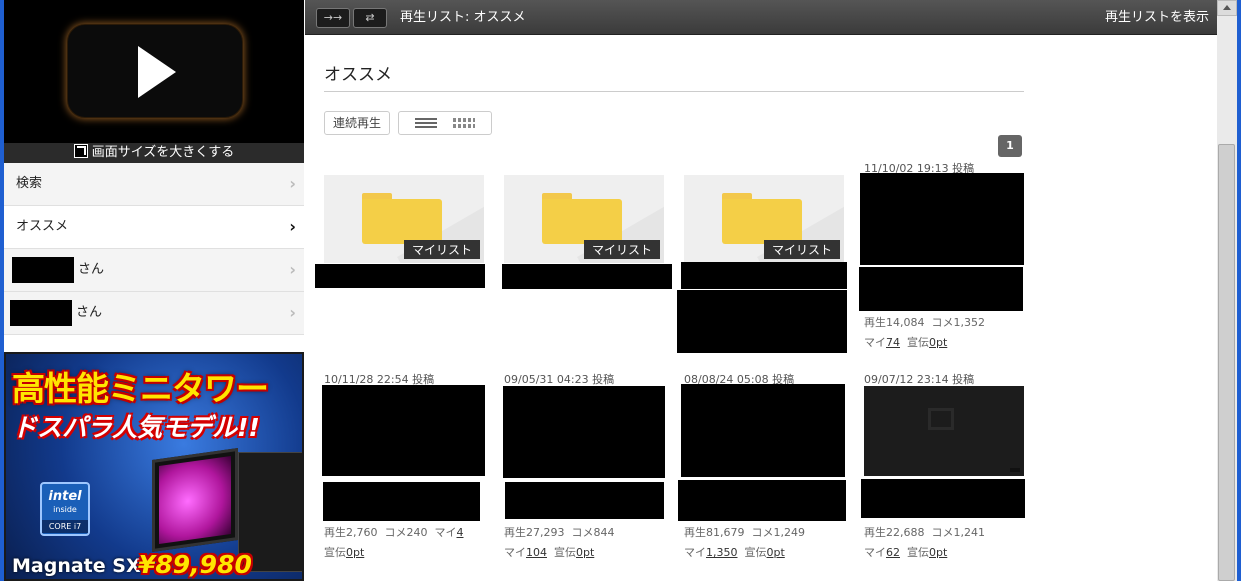 The width and height of the screenshot is (1241, 581). Describe the element at coordinates (154, 270) in the screenshot. I see `sidebar-item-user-1: さん ›` at that location.